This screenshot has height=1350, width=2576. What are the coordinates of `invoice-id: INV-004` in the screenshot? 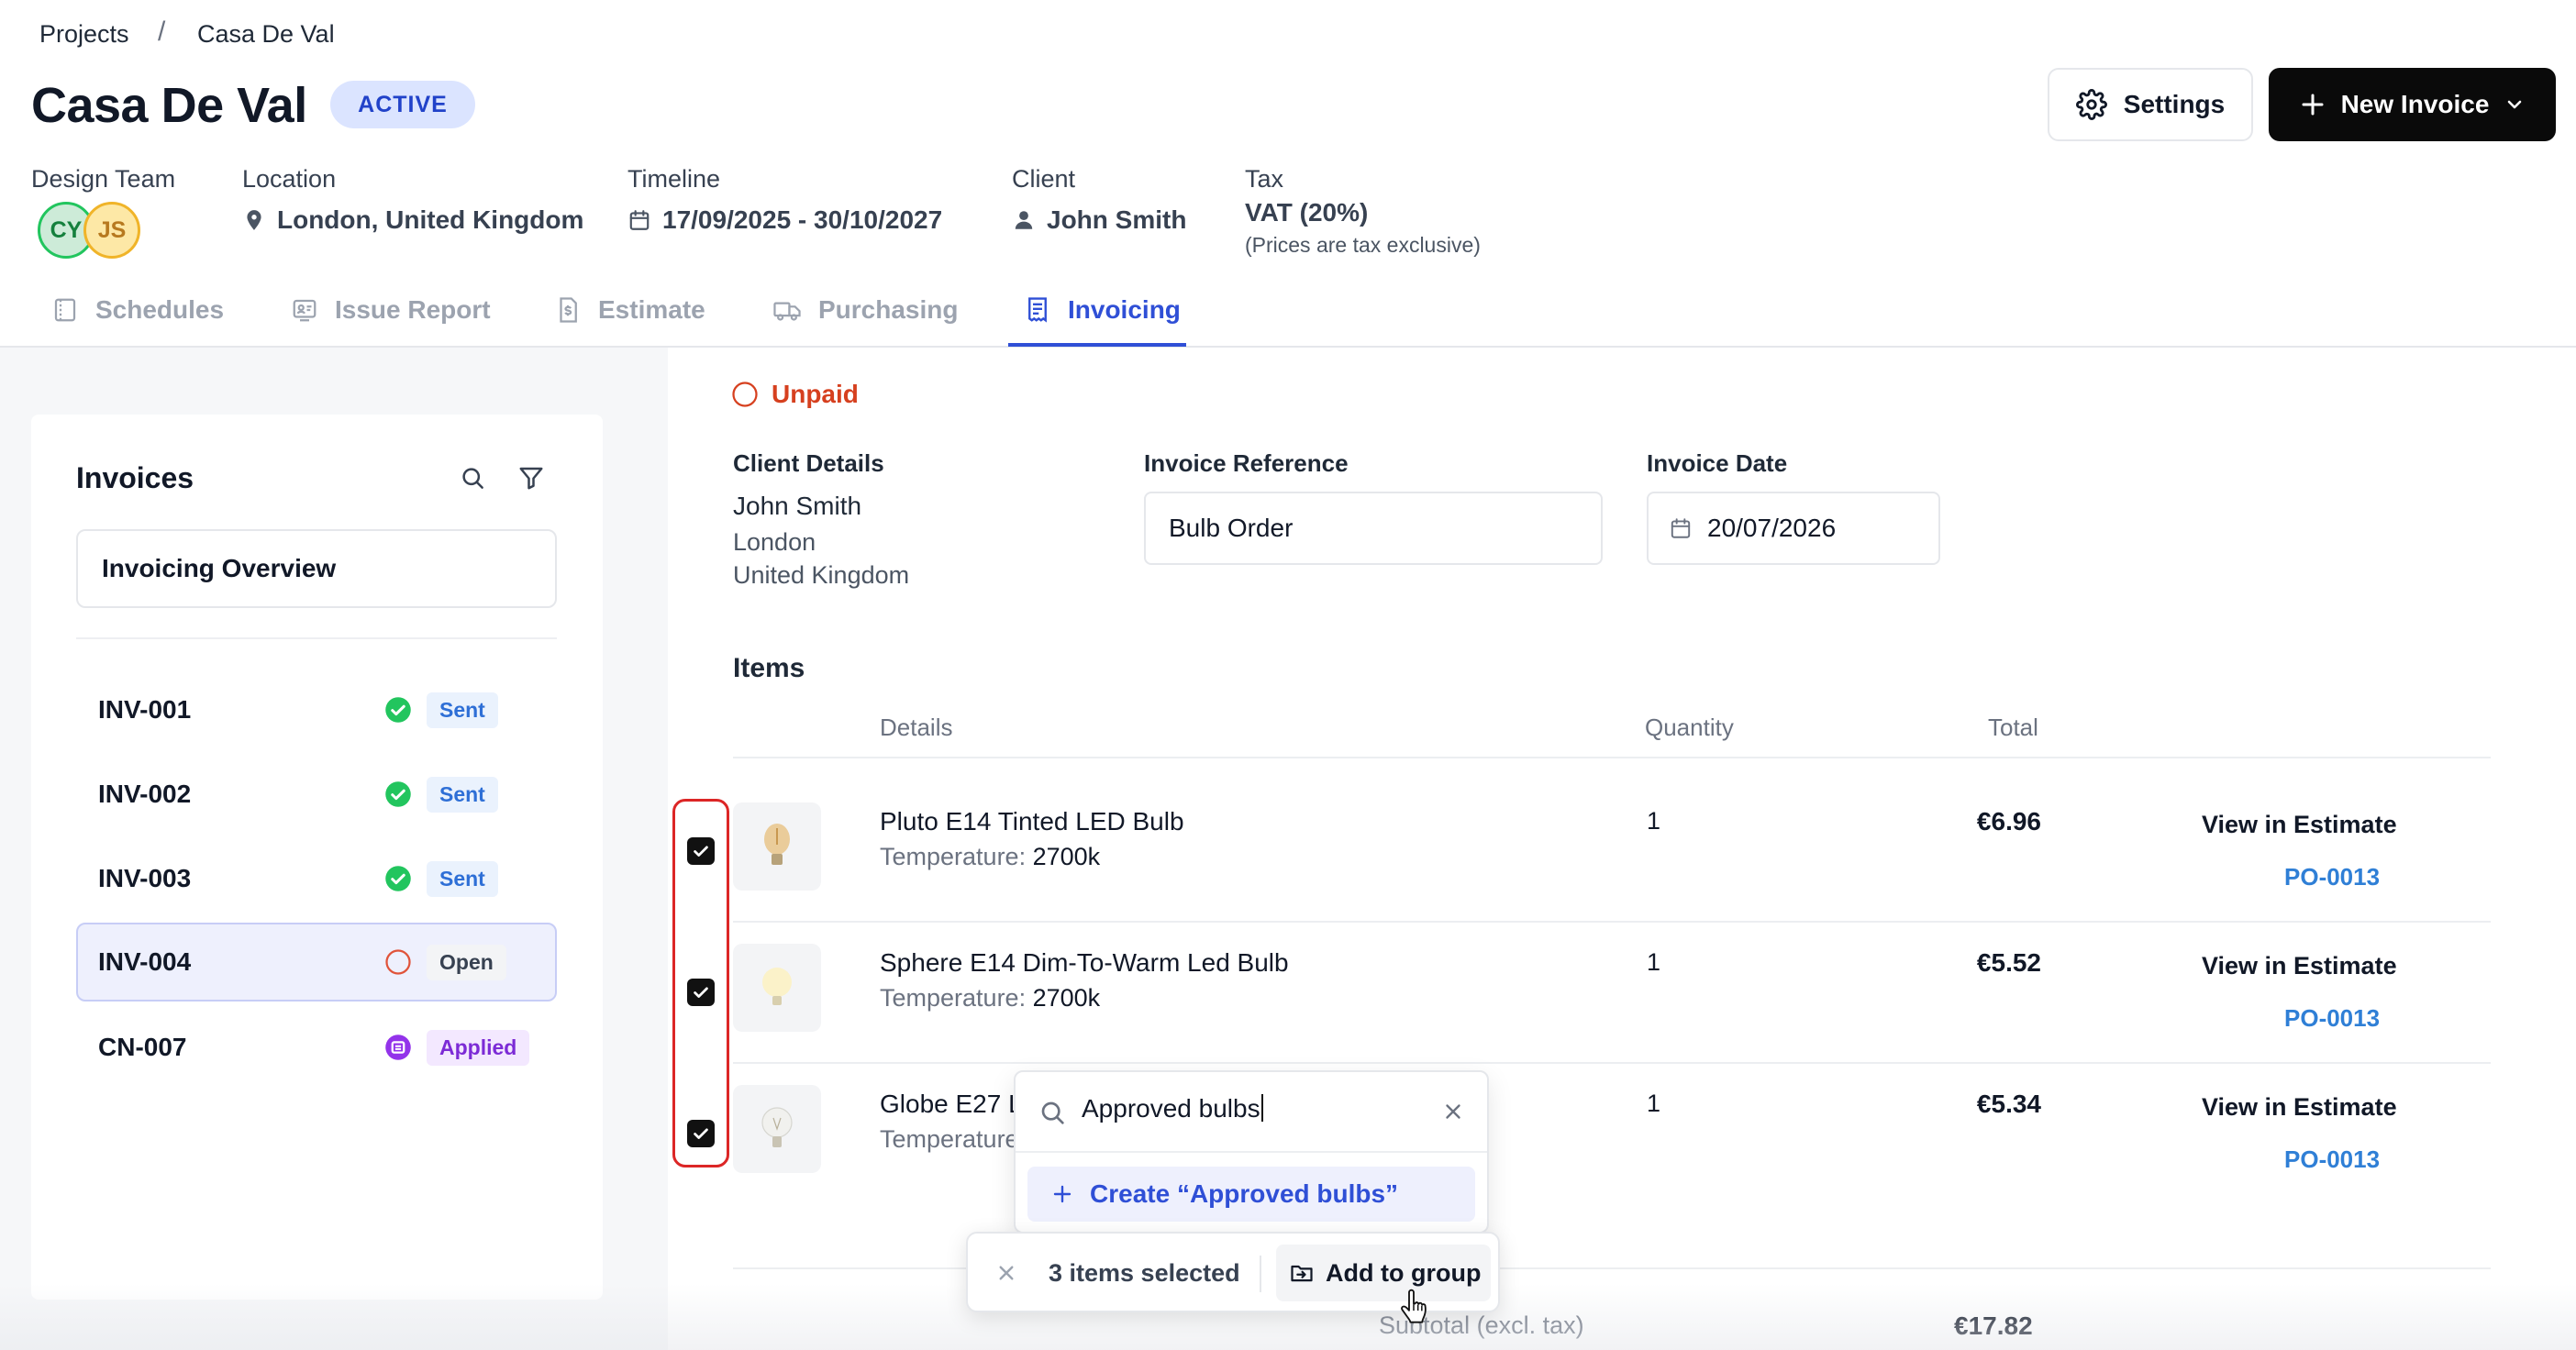 It's located at (145, 962).